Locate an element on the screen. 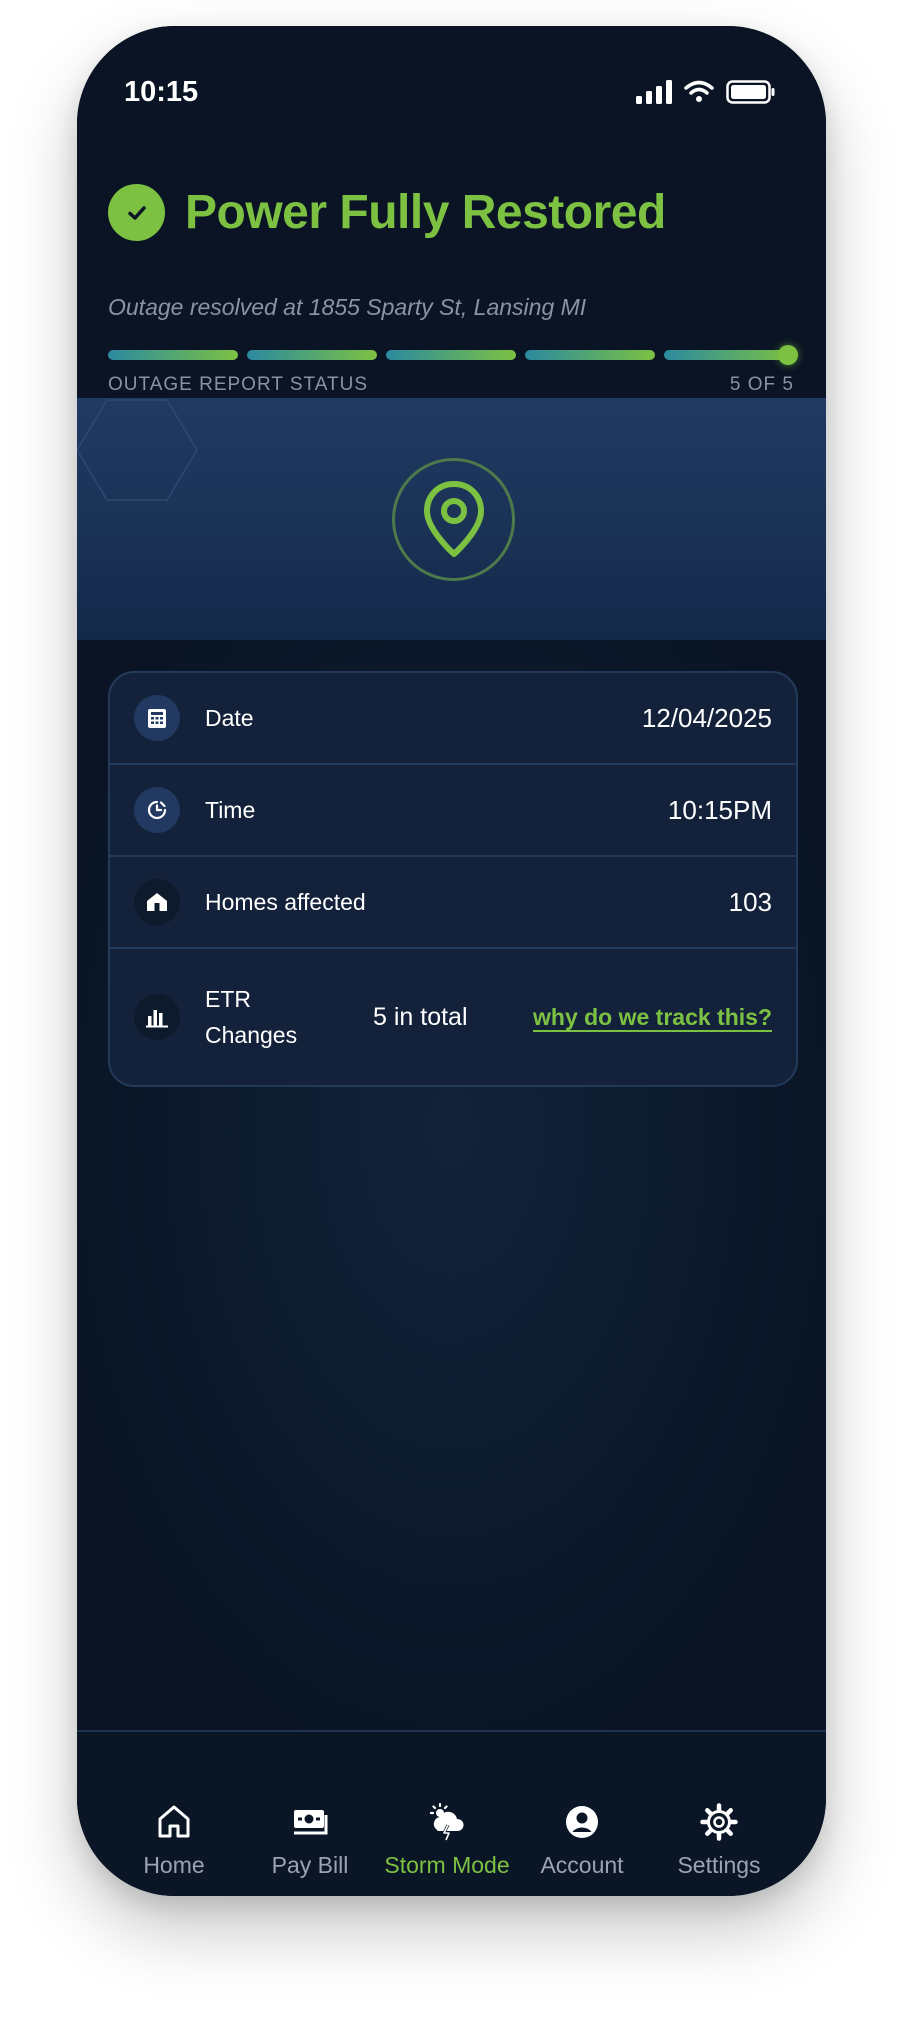 The width and height of the screenshot is (902, 2022). date-label: Date is located at coordinates (229, 717).